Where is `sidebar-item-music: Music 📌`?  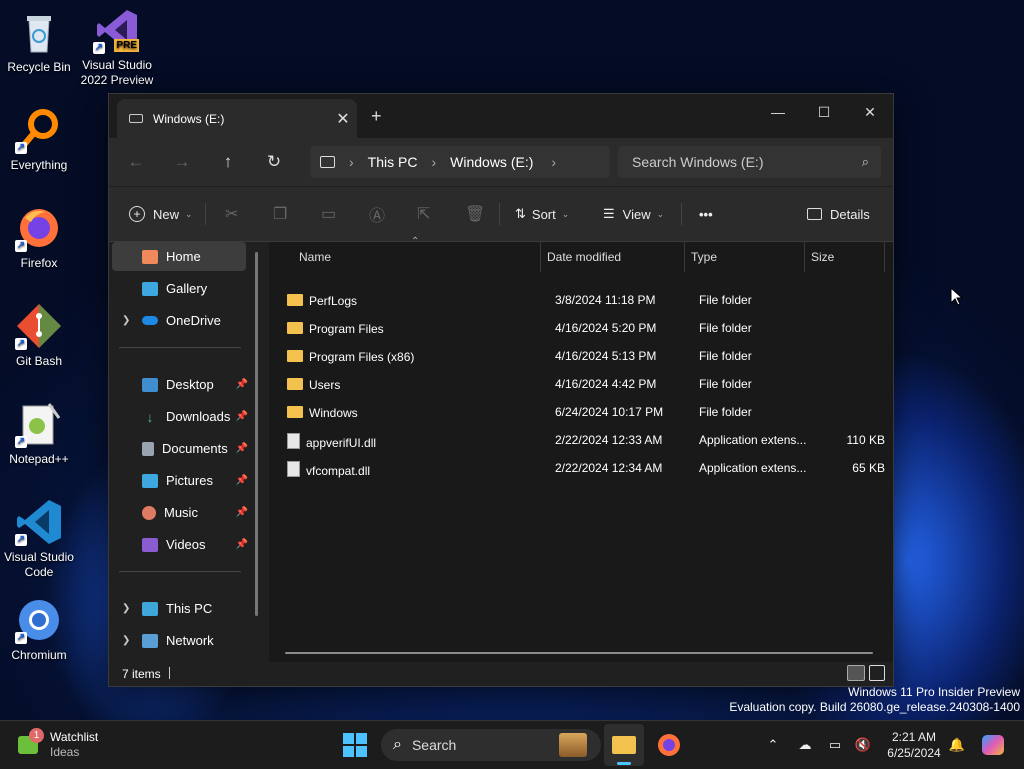
sidebar-item-music: Music 📌 is located at coordinates (180, 512).